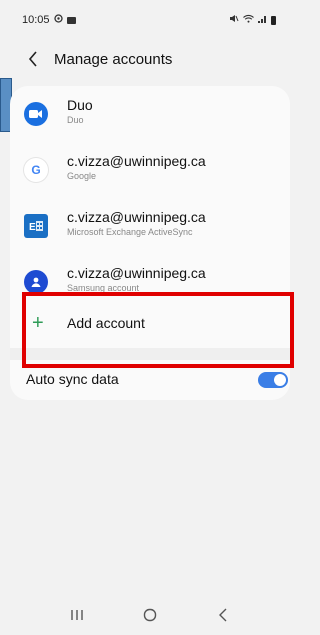 The image size is (320, 635). I want to click on navigation-bar, so click(150, 615).